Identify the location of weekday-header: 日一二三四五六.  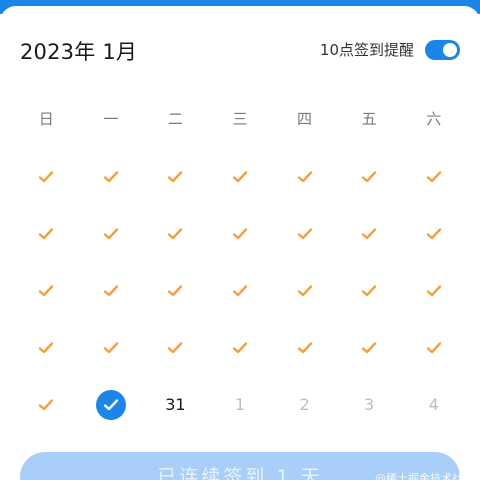
(240, 119).